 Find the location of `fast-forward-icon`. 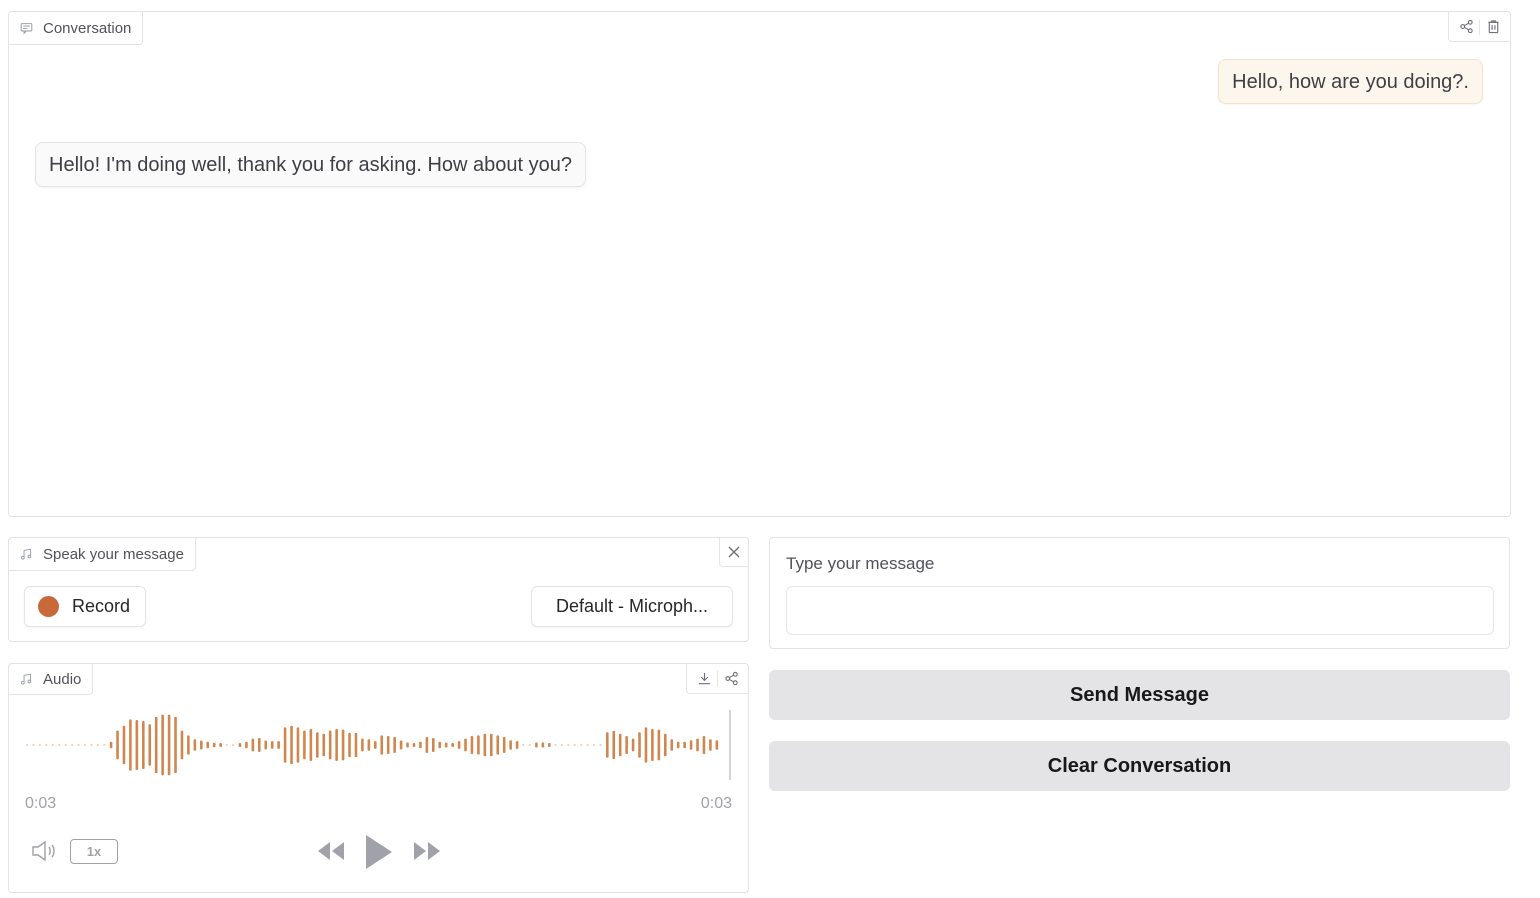

fast-forward-icon is located at coordinates (427, 853).